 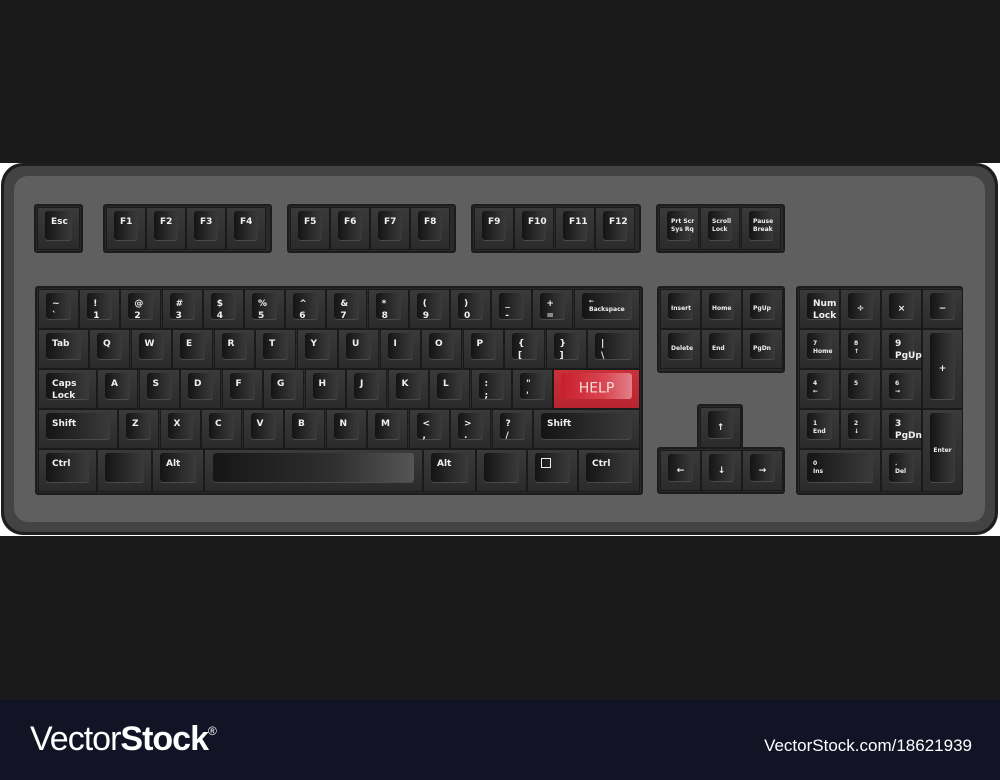 I want to click on key-minus: _ -, so click(x=512, y=309).